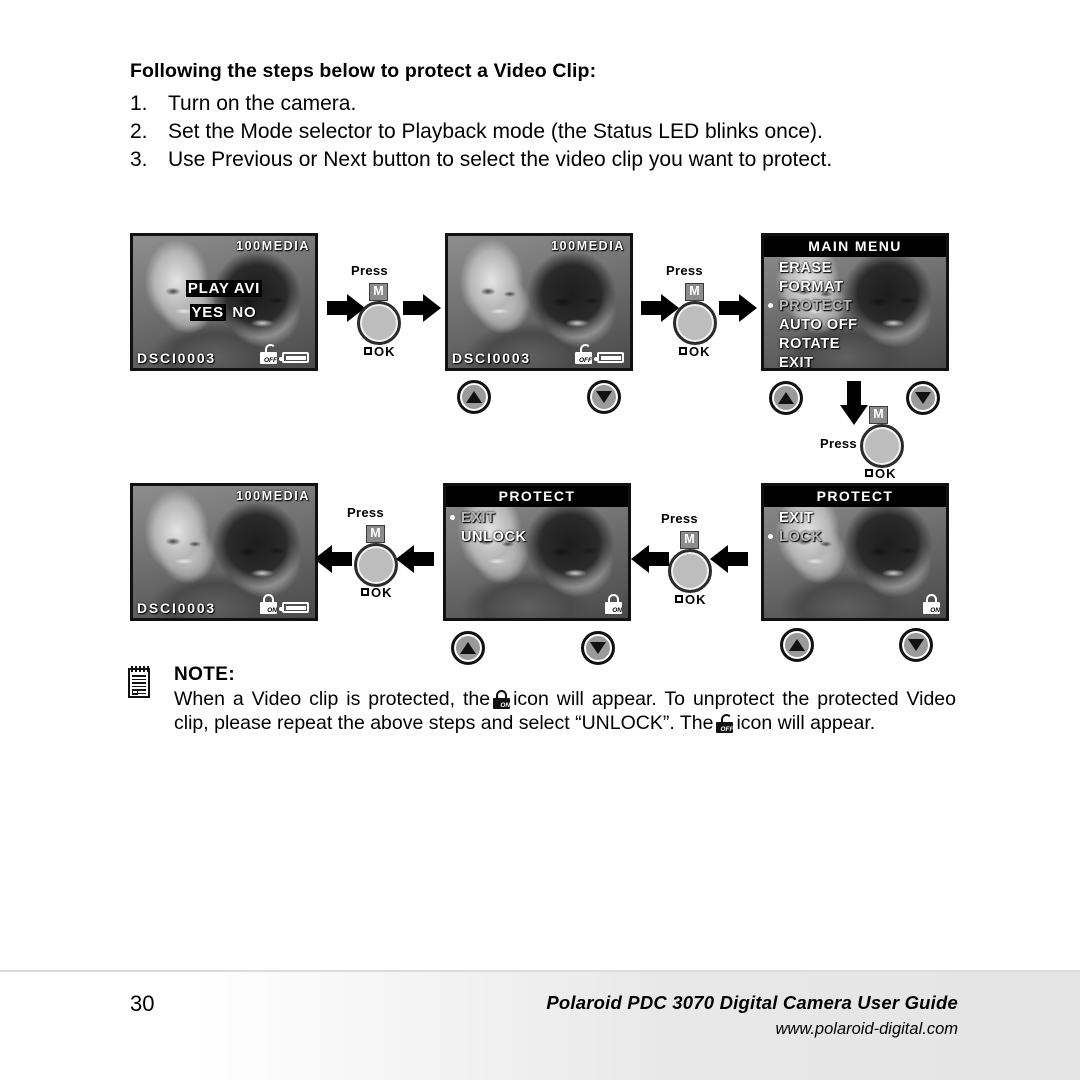 This screenshot has width=1080, height=1080. I want to click on page-number: 30, so click(142, 1003).